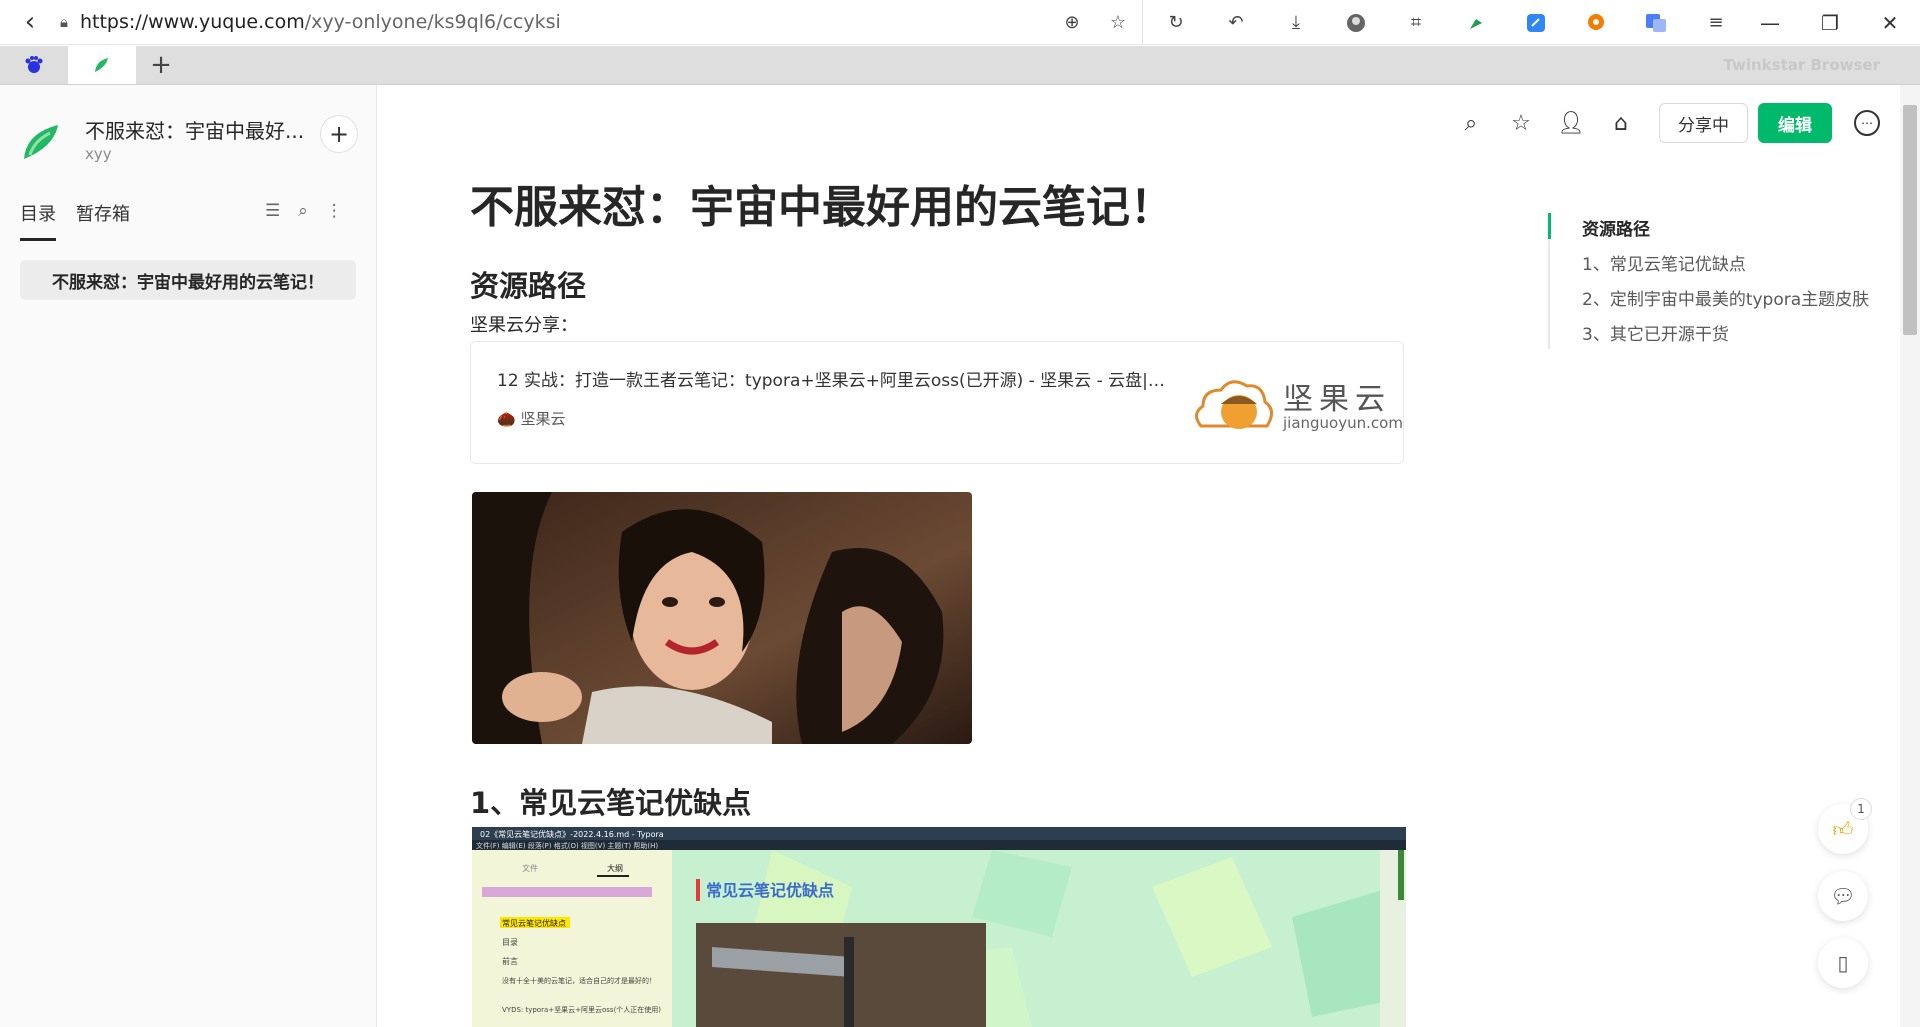 This screenshot has height=1027, width=1920. Describe the element at coordinates (1725, 297) in the screenshot. I see `outline-item-3: 2、定制宇宙中最美的typora主题皮肤` at that location.